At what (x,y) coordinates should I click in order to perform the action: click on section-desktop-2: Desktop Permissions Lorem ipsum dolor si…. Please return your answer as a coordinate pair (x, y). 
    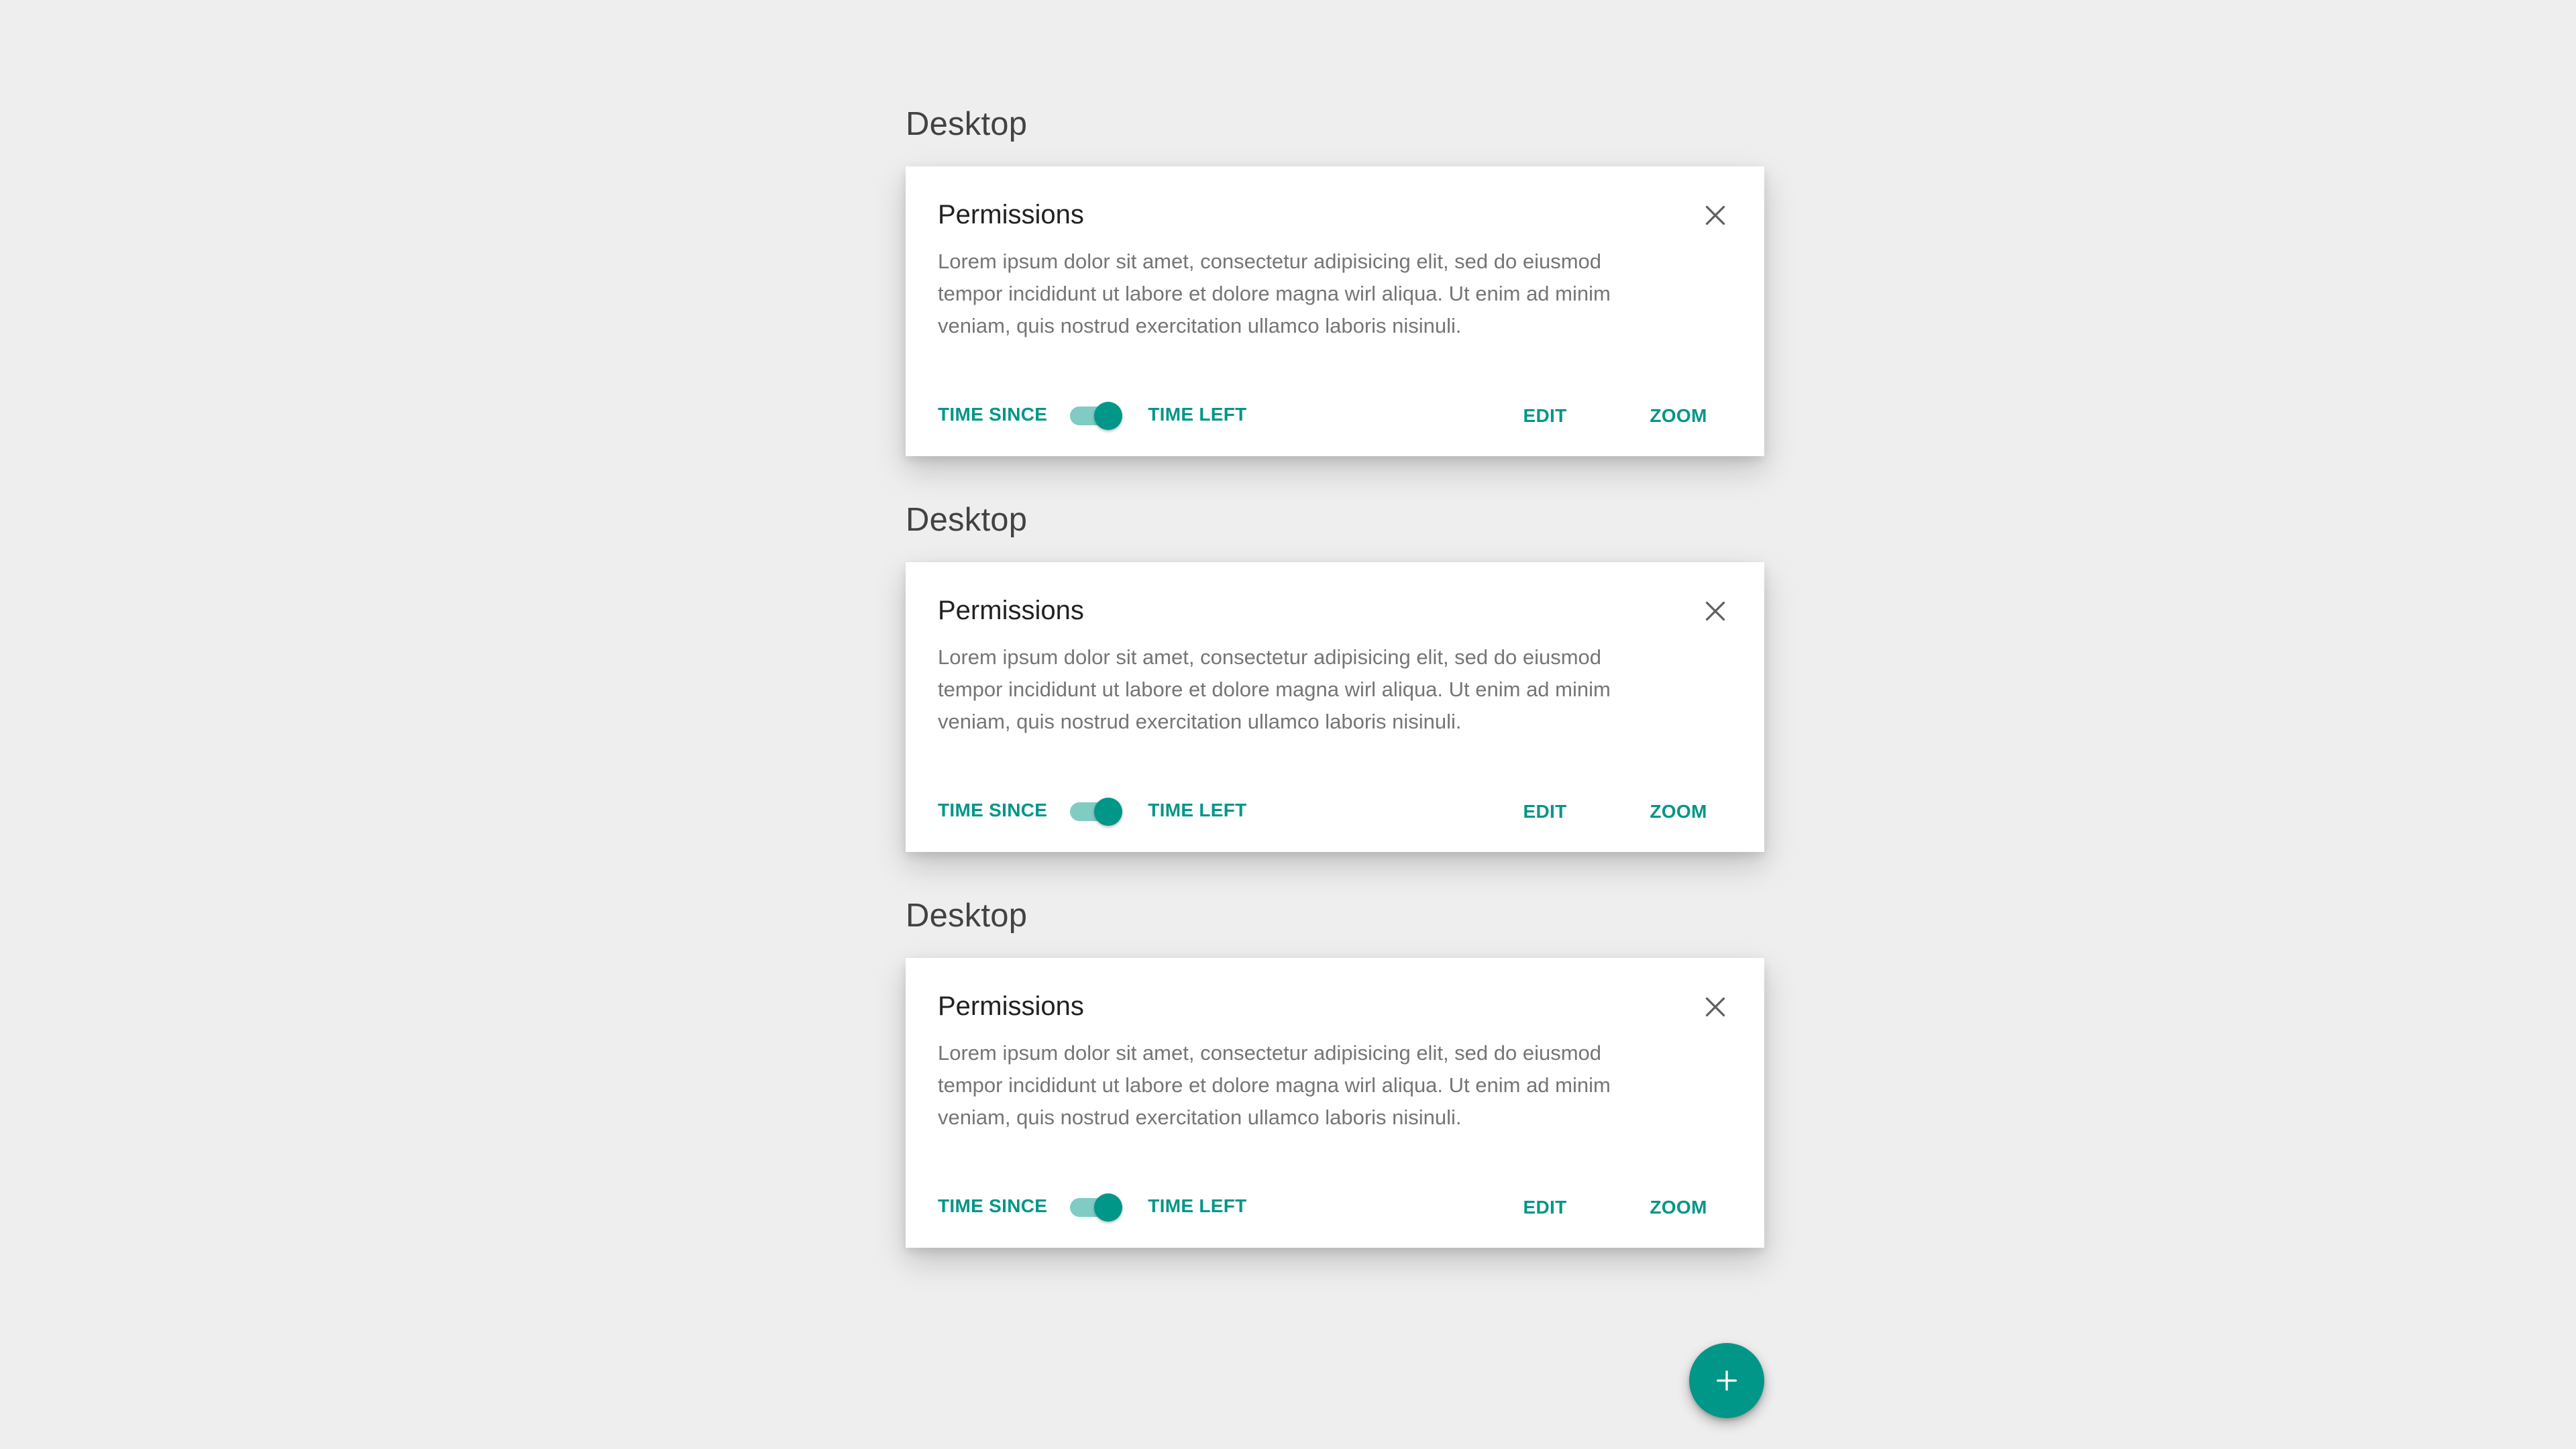
    Looking at the image, I should click on (1335, 674).